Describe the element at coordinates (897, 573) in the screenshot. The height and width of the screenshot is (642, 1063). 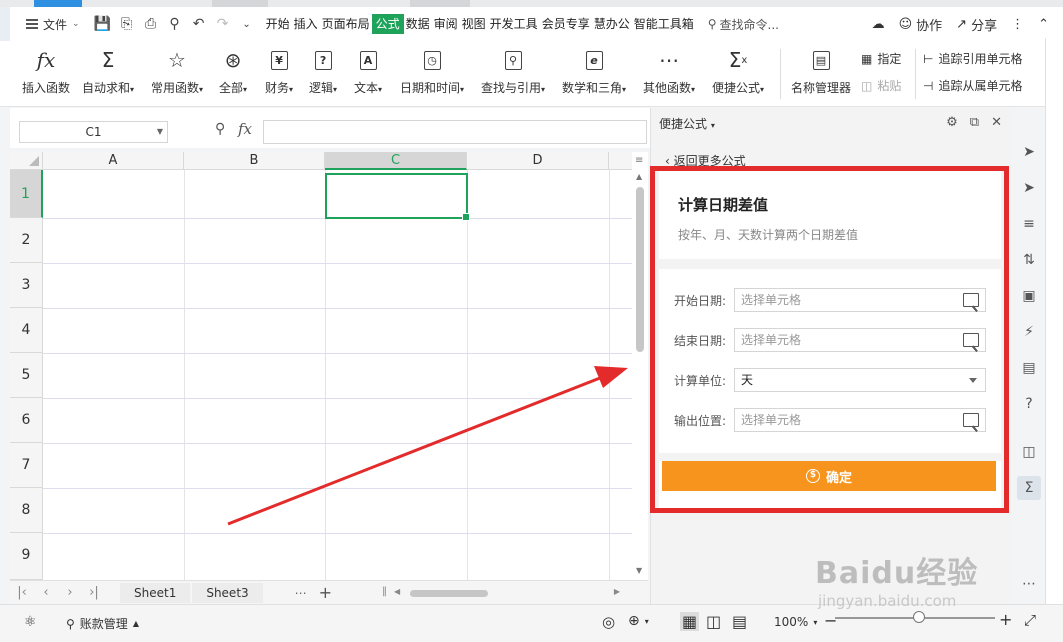
I see `baidu-watermark: Baidu经验` at that location.